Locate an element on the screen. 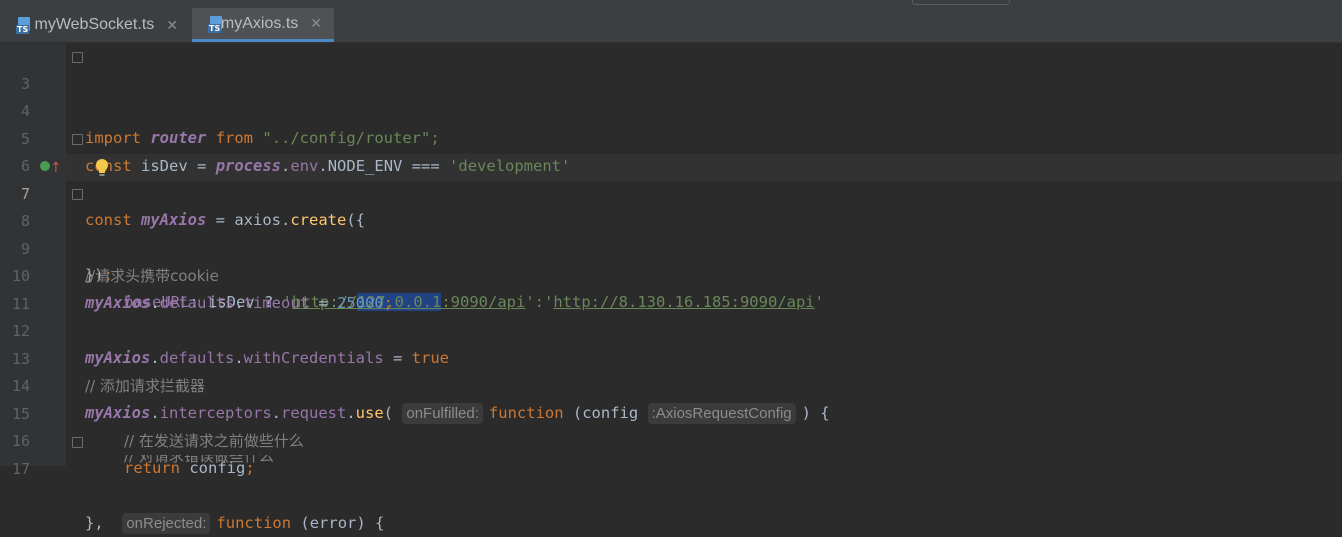 The image size is (1342, 537). tab-mywebsocket: TS myWebSocket.ts ✕ is located at coordinates (95, 25).